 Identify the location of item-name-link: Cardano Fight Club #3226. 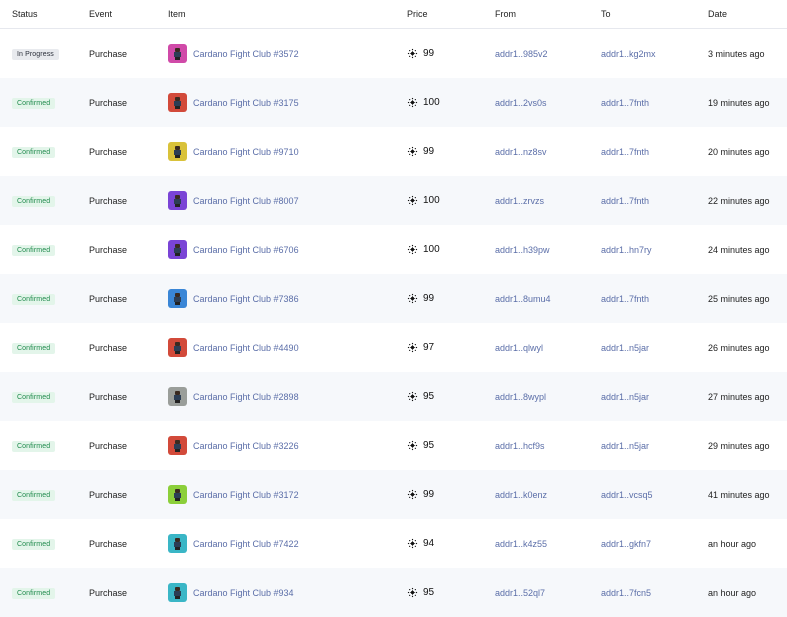
(246, 446).